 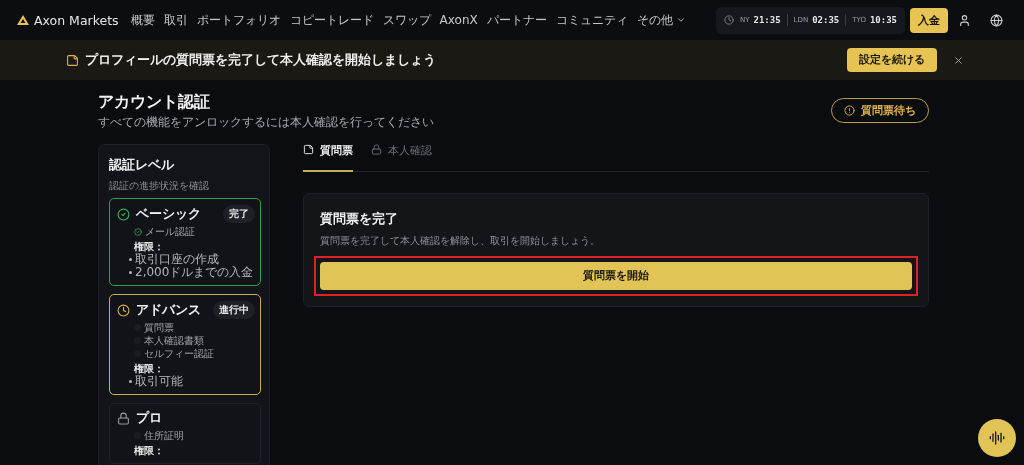 I want to click on nav-link: 取引, so click(x=175, y=20).